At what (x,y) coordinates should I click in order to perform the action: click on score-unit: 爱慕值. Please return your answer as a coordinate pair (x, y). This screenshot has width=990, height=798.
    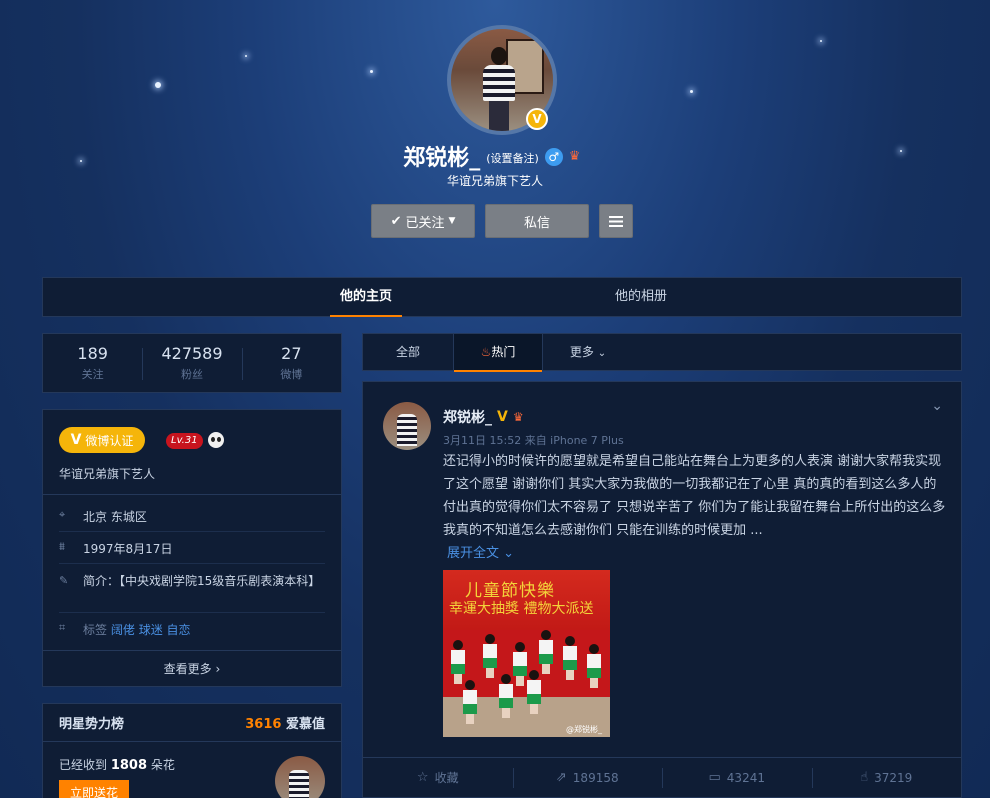
    Looking at the image, I should click on (305, 724).